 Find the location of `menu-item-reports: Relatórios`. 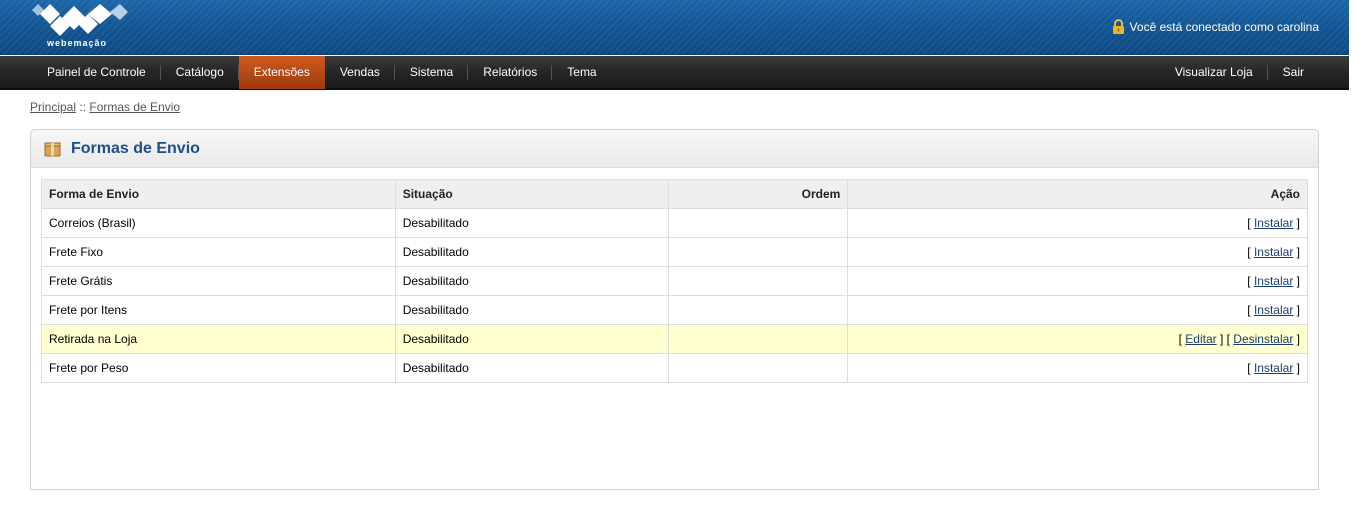

menu-item-reports: Relatórios is located at coordinates (510, 72).